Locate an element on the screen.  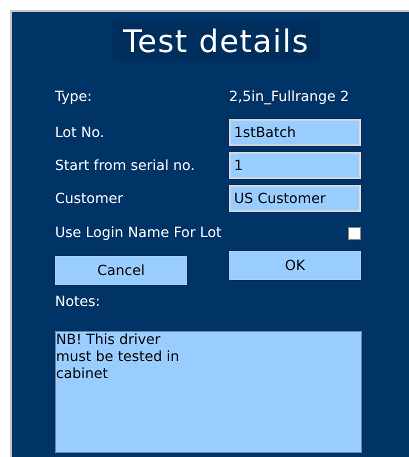
notes-label: Notes: is located at coordinates (78, 302).